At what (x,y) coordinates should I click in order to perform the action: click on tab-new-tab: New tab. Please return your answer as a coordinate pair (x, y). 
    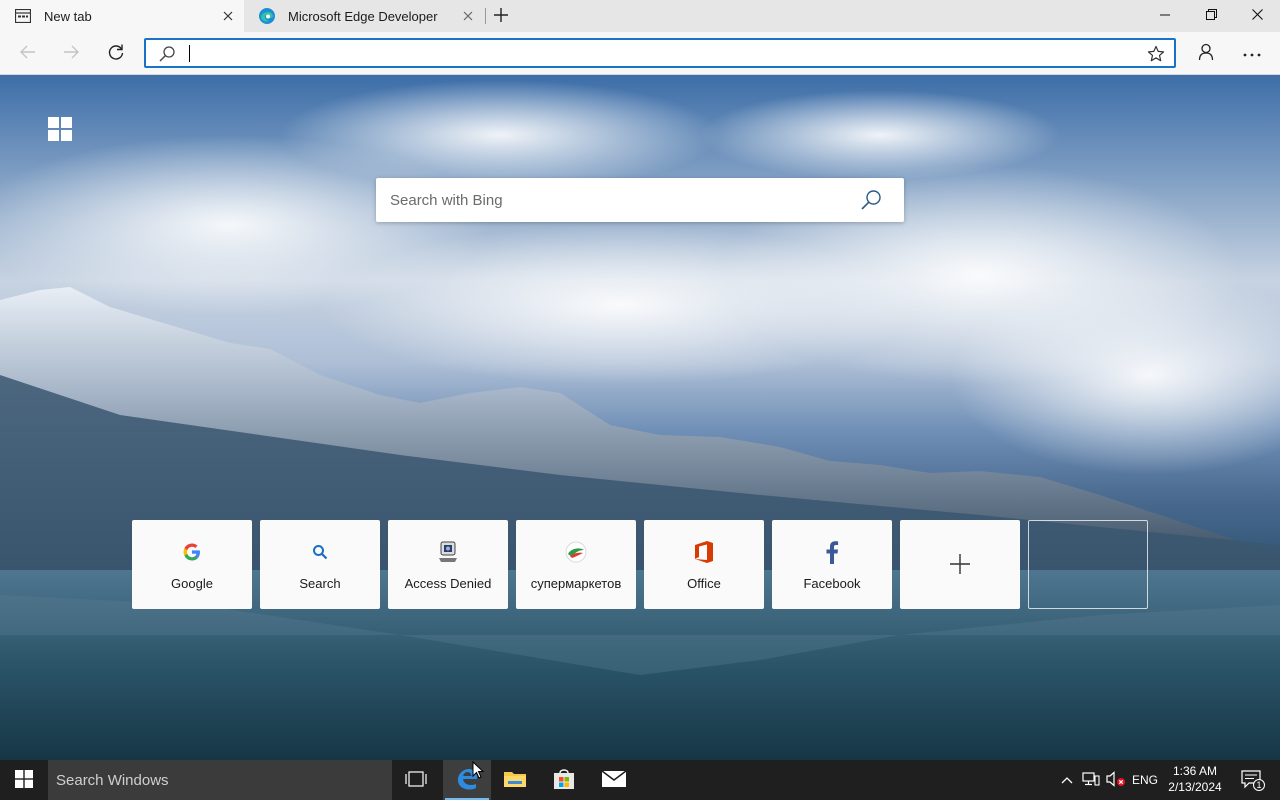
    Looking at the image, I should click on (122, 16).